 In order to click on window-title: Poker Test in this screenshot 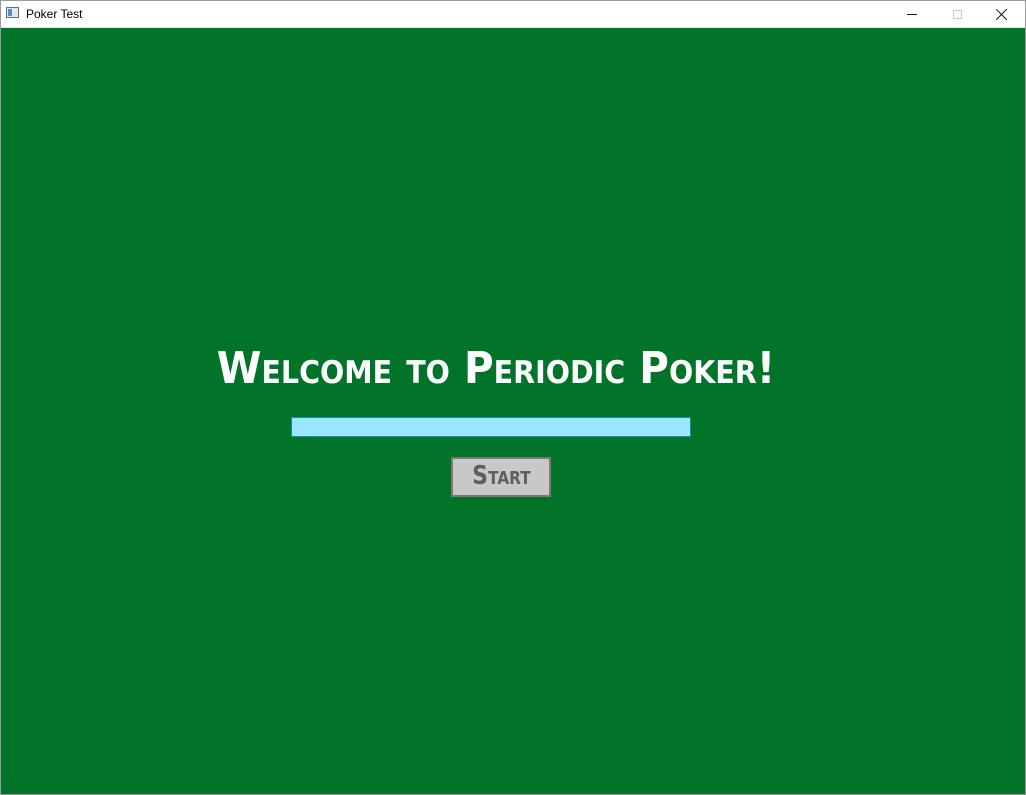, I will do `click(54, 14)`.